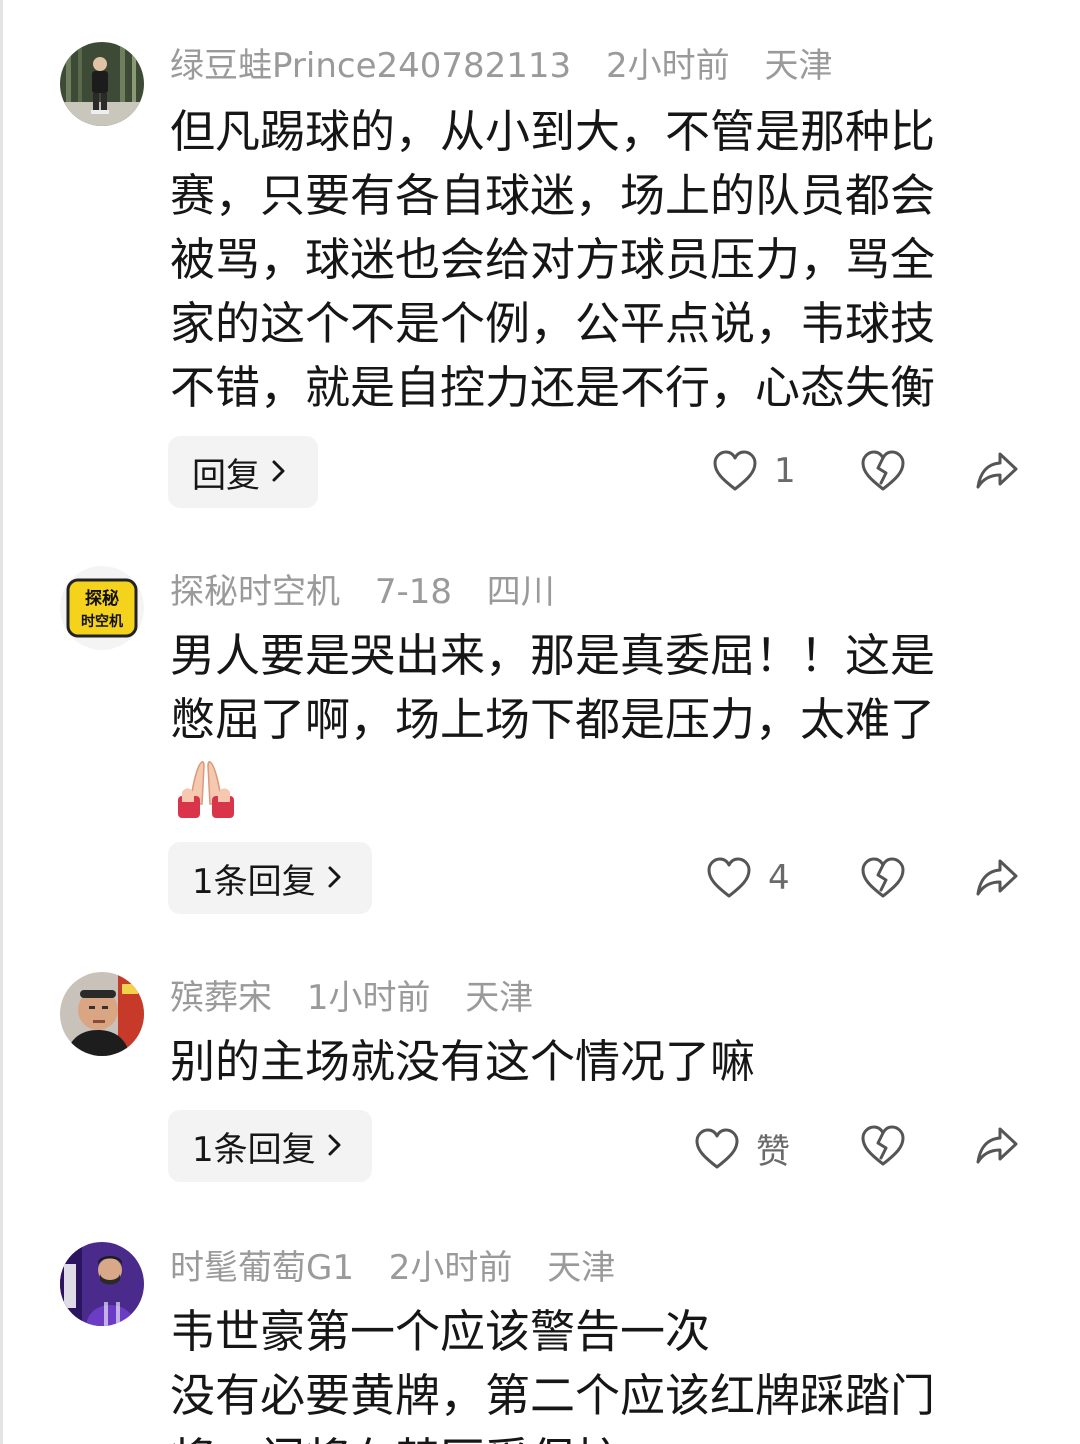  I want to click on comment-line: 将，门将在禁区受保护, so click(585, 1436).